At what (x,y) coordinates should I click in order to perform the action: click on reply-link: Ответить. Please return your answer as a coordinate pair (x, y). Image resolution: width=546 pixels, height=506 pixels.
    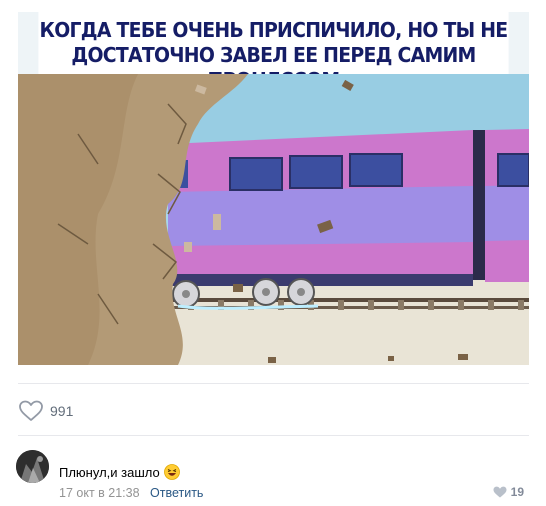
    Looking at the image, I should click on (176, 493).